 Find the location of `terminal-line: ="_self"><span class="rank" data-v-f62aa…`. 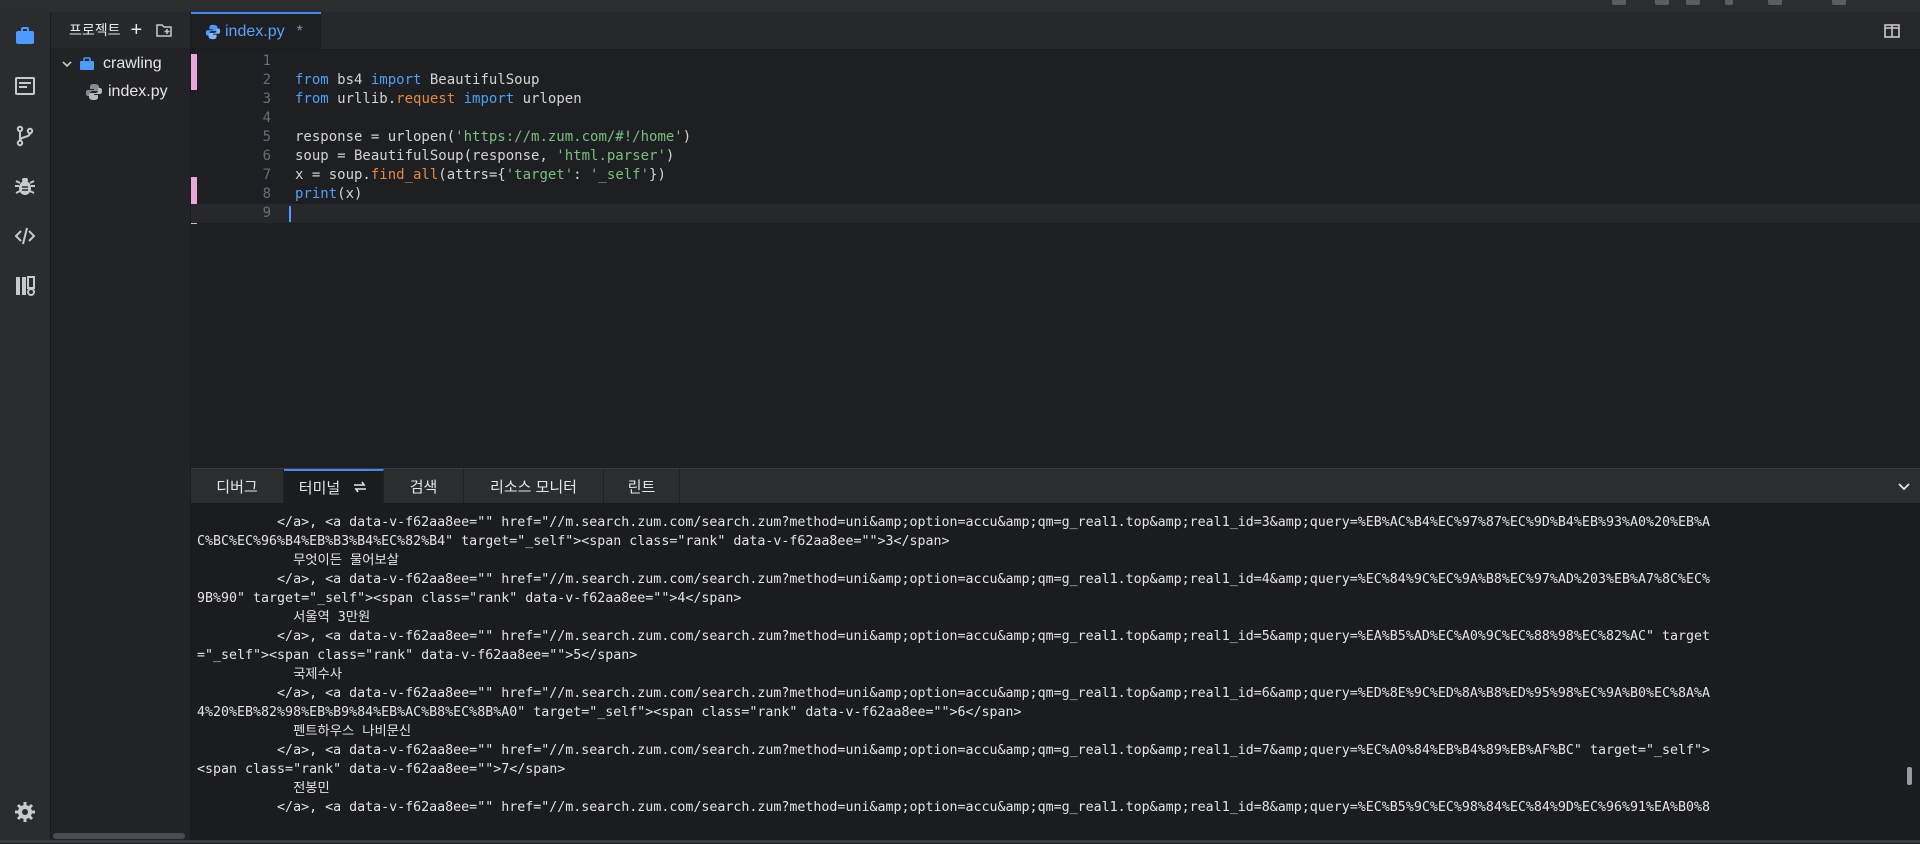

terminal-line: ="_self"><span class="rank" data-v-f62aa… is located at coordinates (417, 655).